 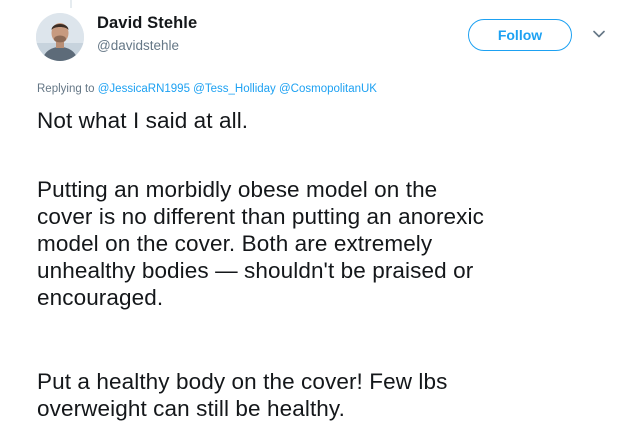 I want to click on avatar-photo-icon, so click(x=60, y=37).